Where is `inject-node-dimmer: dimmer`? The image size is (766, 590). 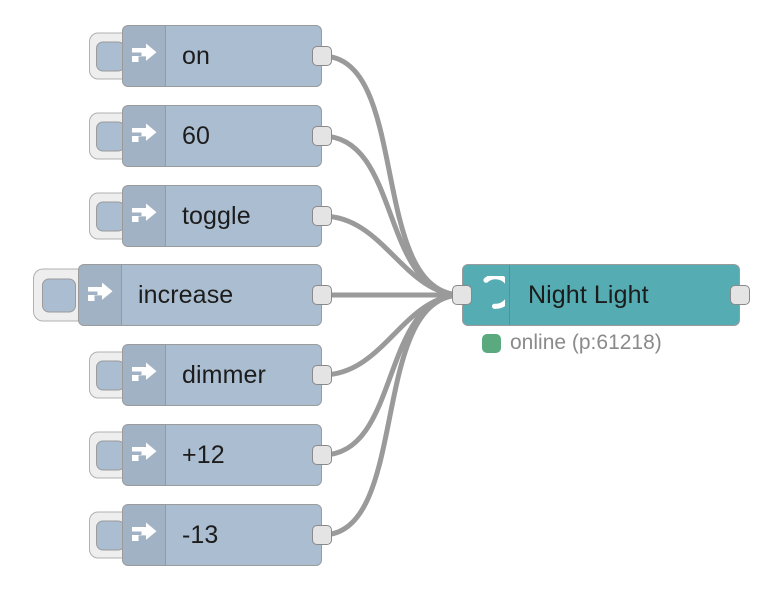
inject-node-dimmer: dimmer is located at coordinates (210, 375).